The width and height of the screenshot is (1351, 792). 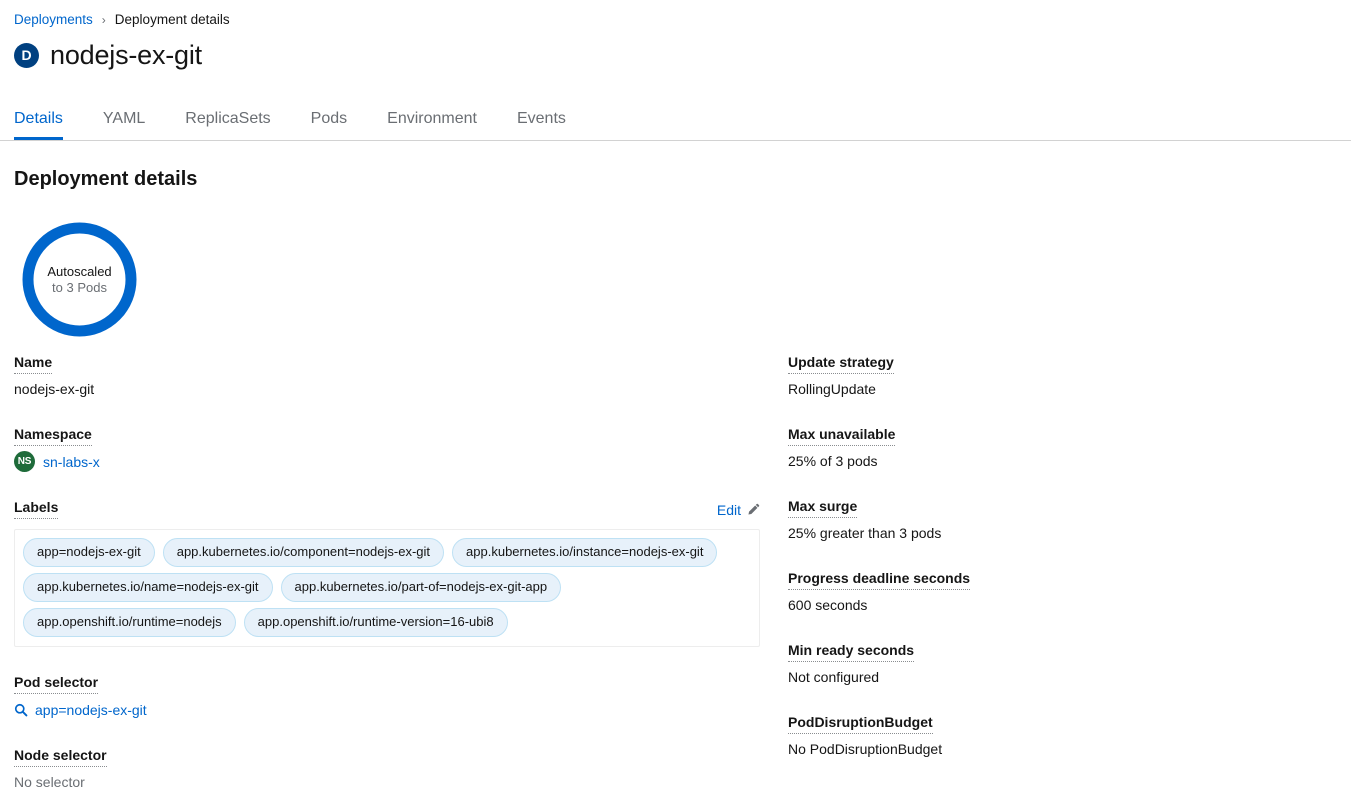 What do you see at coordinates (387, 508) in the screenshot?
I see `labels-header: Labels Edit` at bounding box center [387, 508].